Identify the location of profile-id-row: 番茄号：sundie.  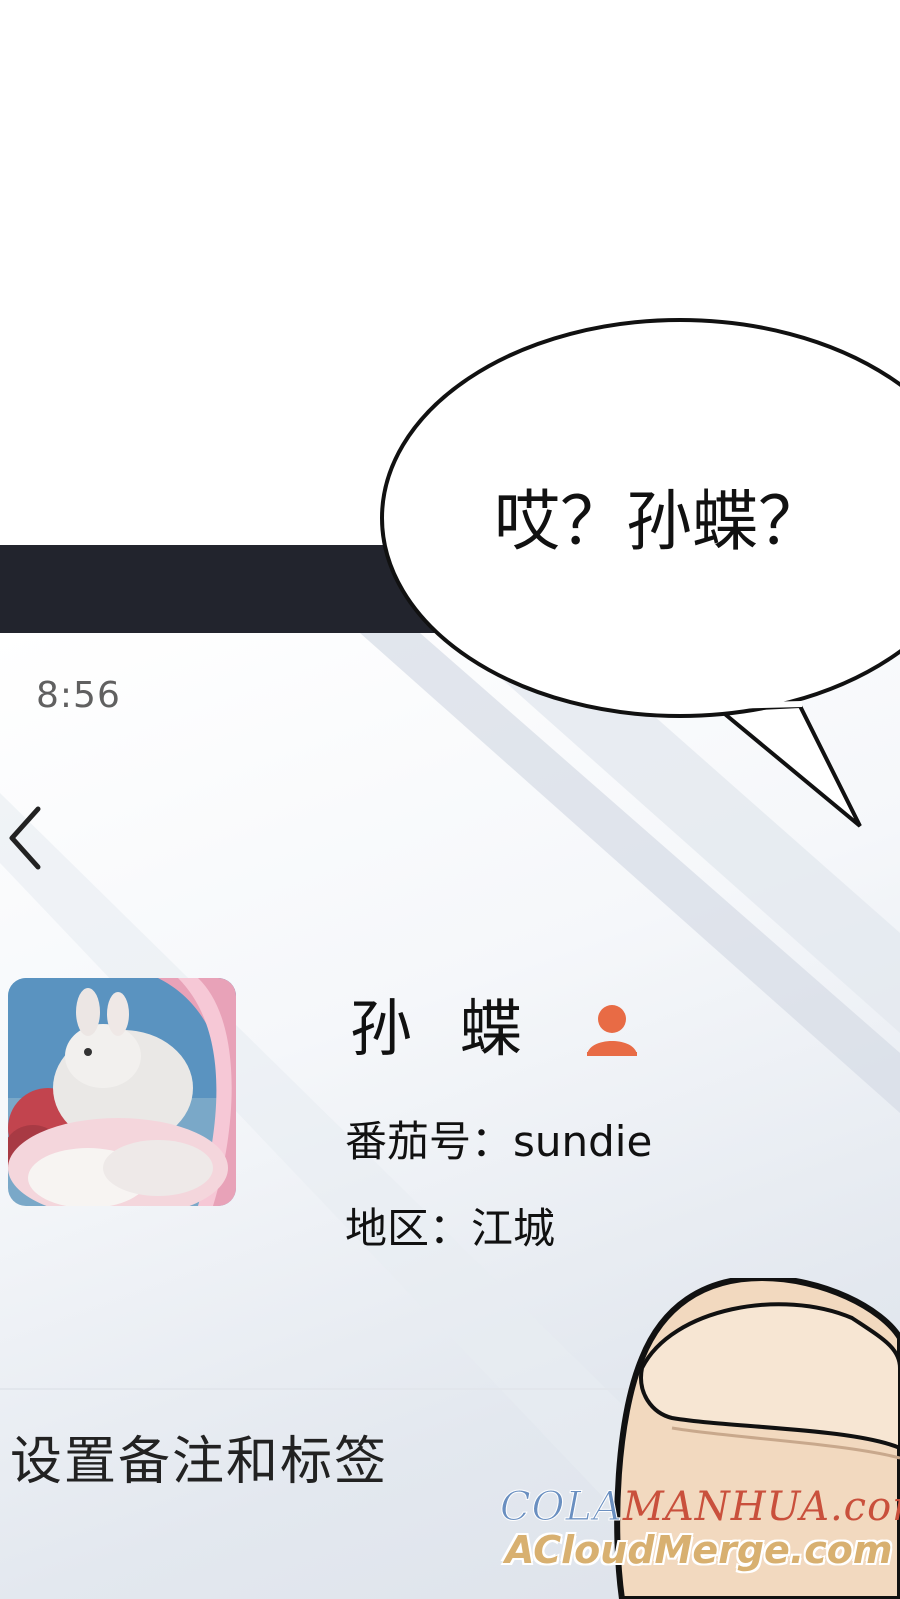
(498, 1138).